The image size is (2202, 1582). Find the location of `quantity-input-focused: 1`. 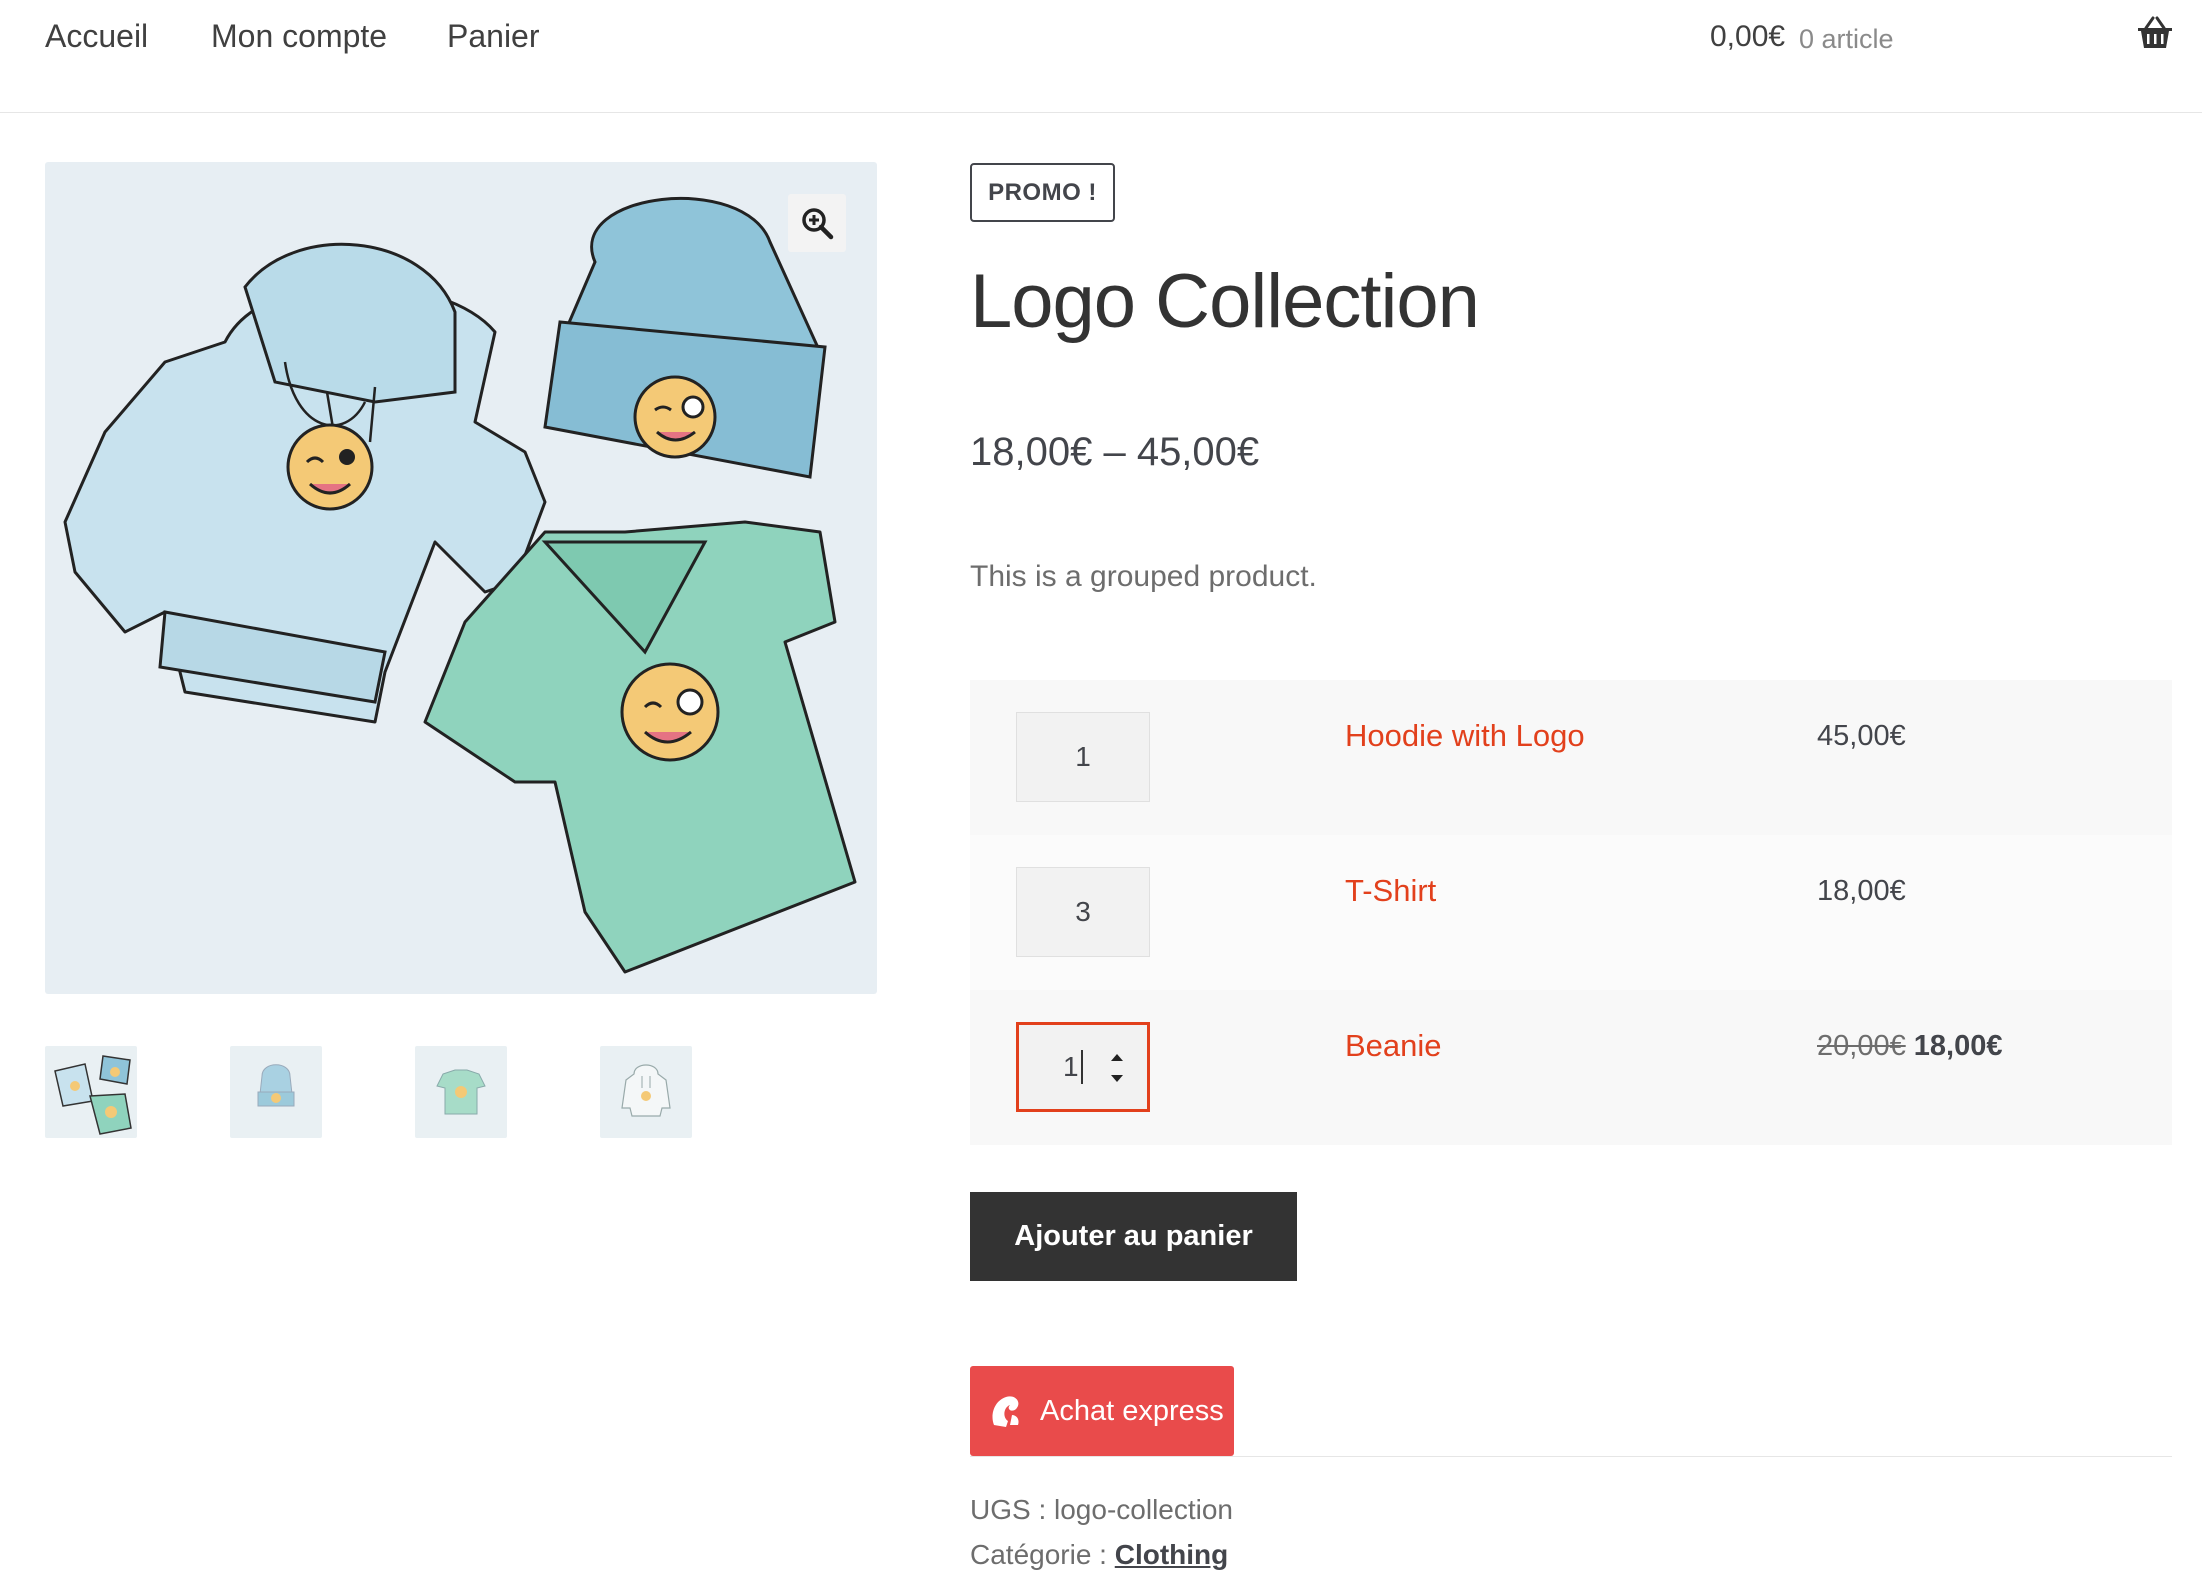

quantity-input-focused: 1 is located at coordinates (1083, 1067).